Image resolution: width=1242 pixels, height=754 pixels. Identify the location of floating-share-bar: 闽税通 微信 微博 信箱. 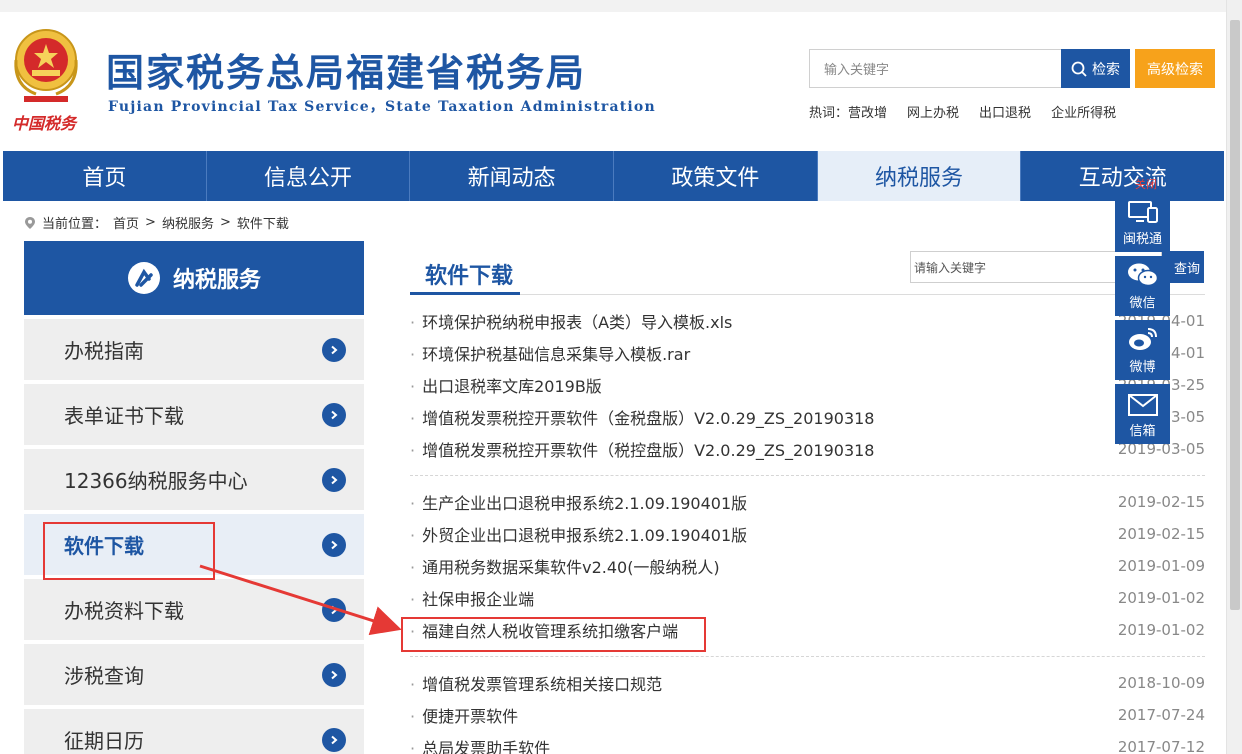
(1142, 320).